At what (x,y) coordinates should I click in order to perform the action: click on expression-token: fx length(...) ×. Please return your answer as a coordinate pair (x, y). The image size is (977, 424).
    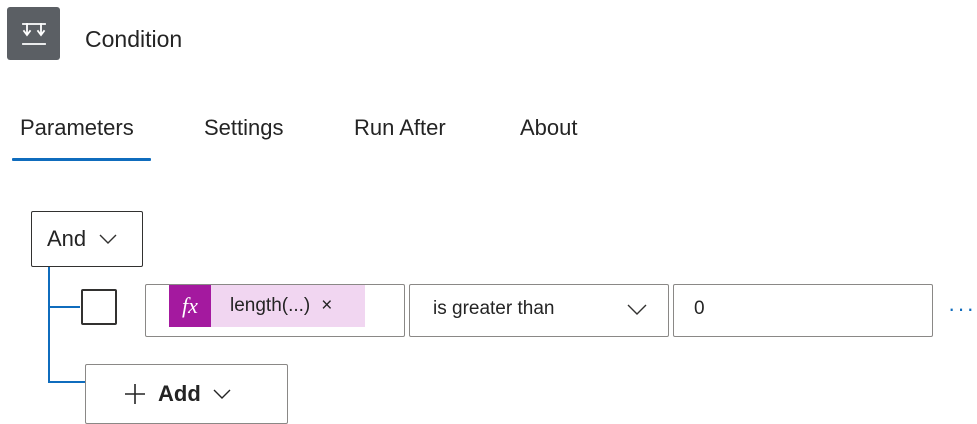
    Looking at the image, I should click on (267, 306).